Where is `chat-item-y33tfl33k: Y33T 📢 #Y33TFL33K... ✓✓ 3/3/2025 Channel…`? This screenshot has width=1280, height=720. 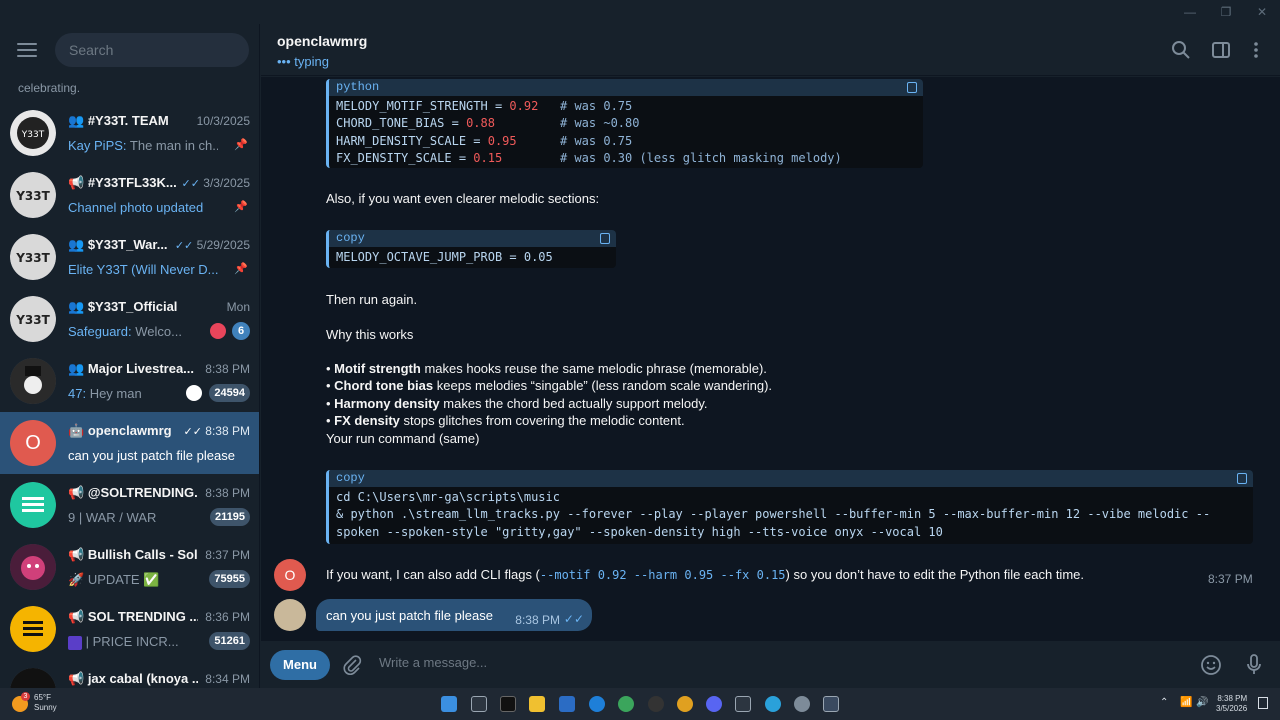
chat-item-y33tfl33k: Y33T 📢 #Y33TFL33K... ✓✓ 3/3/2025 Channel… is located at coordinates (129, 195).